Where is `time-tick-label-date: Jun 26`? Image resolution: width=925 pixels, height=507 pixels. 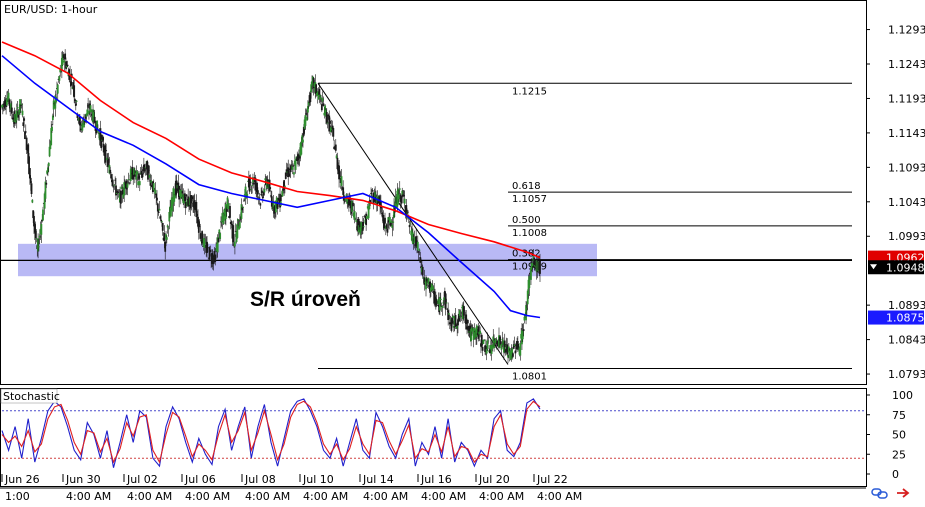
time-tick-label-date: Jun 26 is located at coordinates (22, 479).